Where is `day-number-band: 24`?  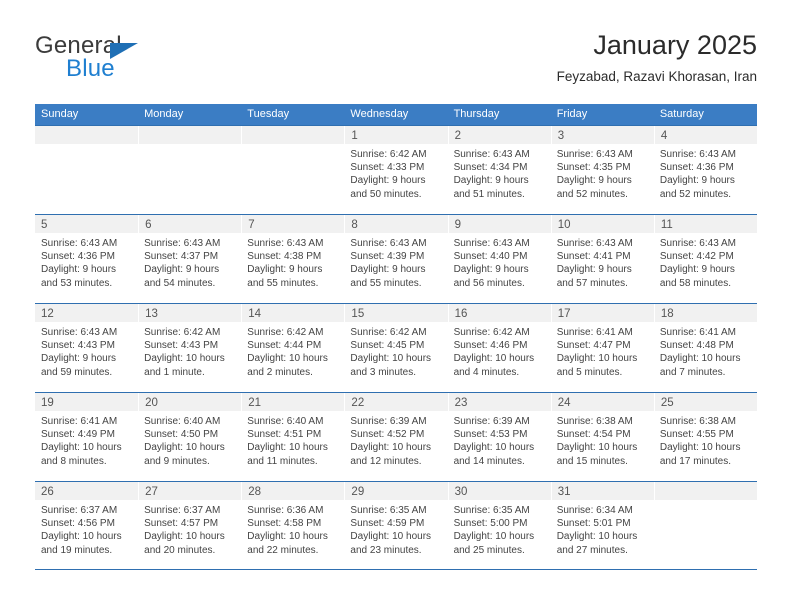 day-number-band: 24 is located at coordinates (602, 402).